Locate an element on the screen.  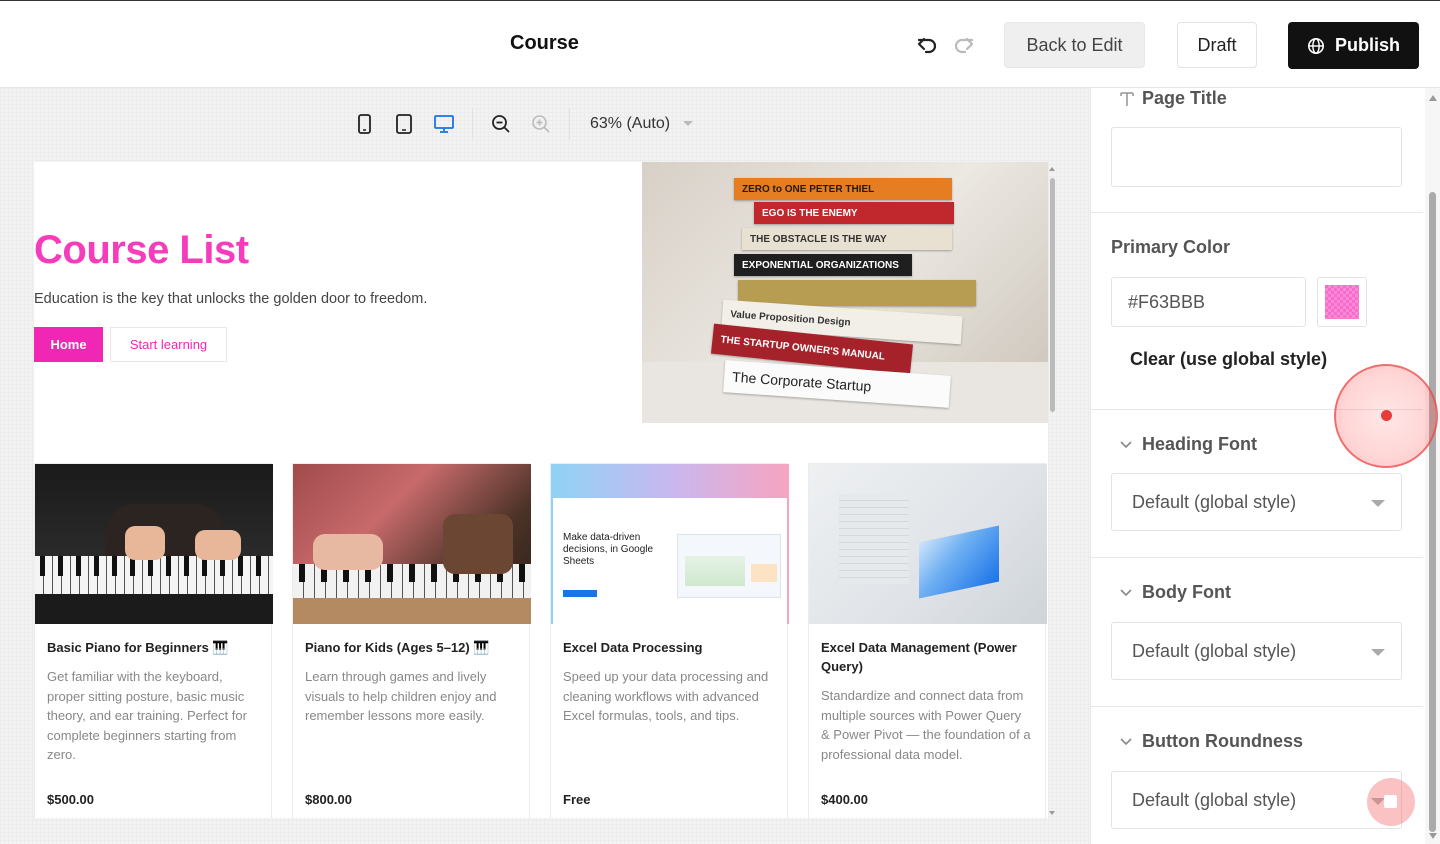
primary-color-input: #F63BBB is located at coordinates (1208, 302).